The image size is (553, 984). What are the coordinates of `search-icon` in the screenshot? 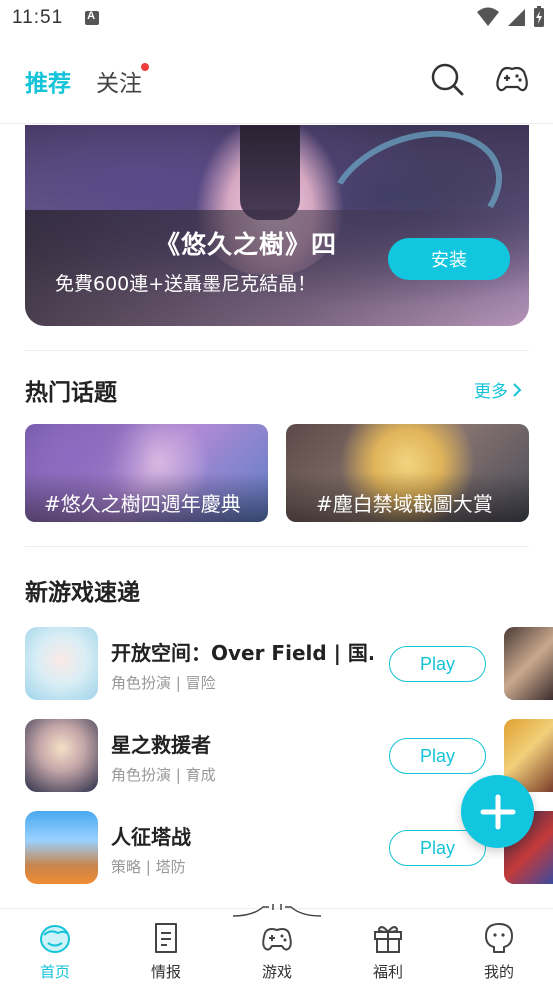 It's located at (447, 79).